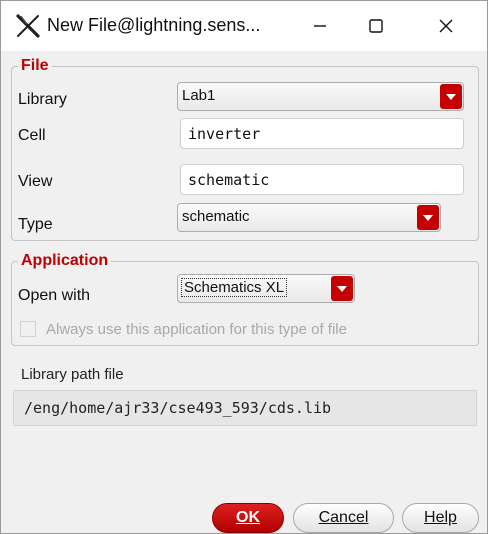 The height and width of the screenshot is (534, 488). Describe the element at coordinates (199, 95) in the screenshot. I see `library-value: Lab1` at that location.